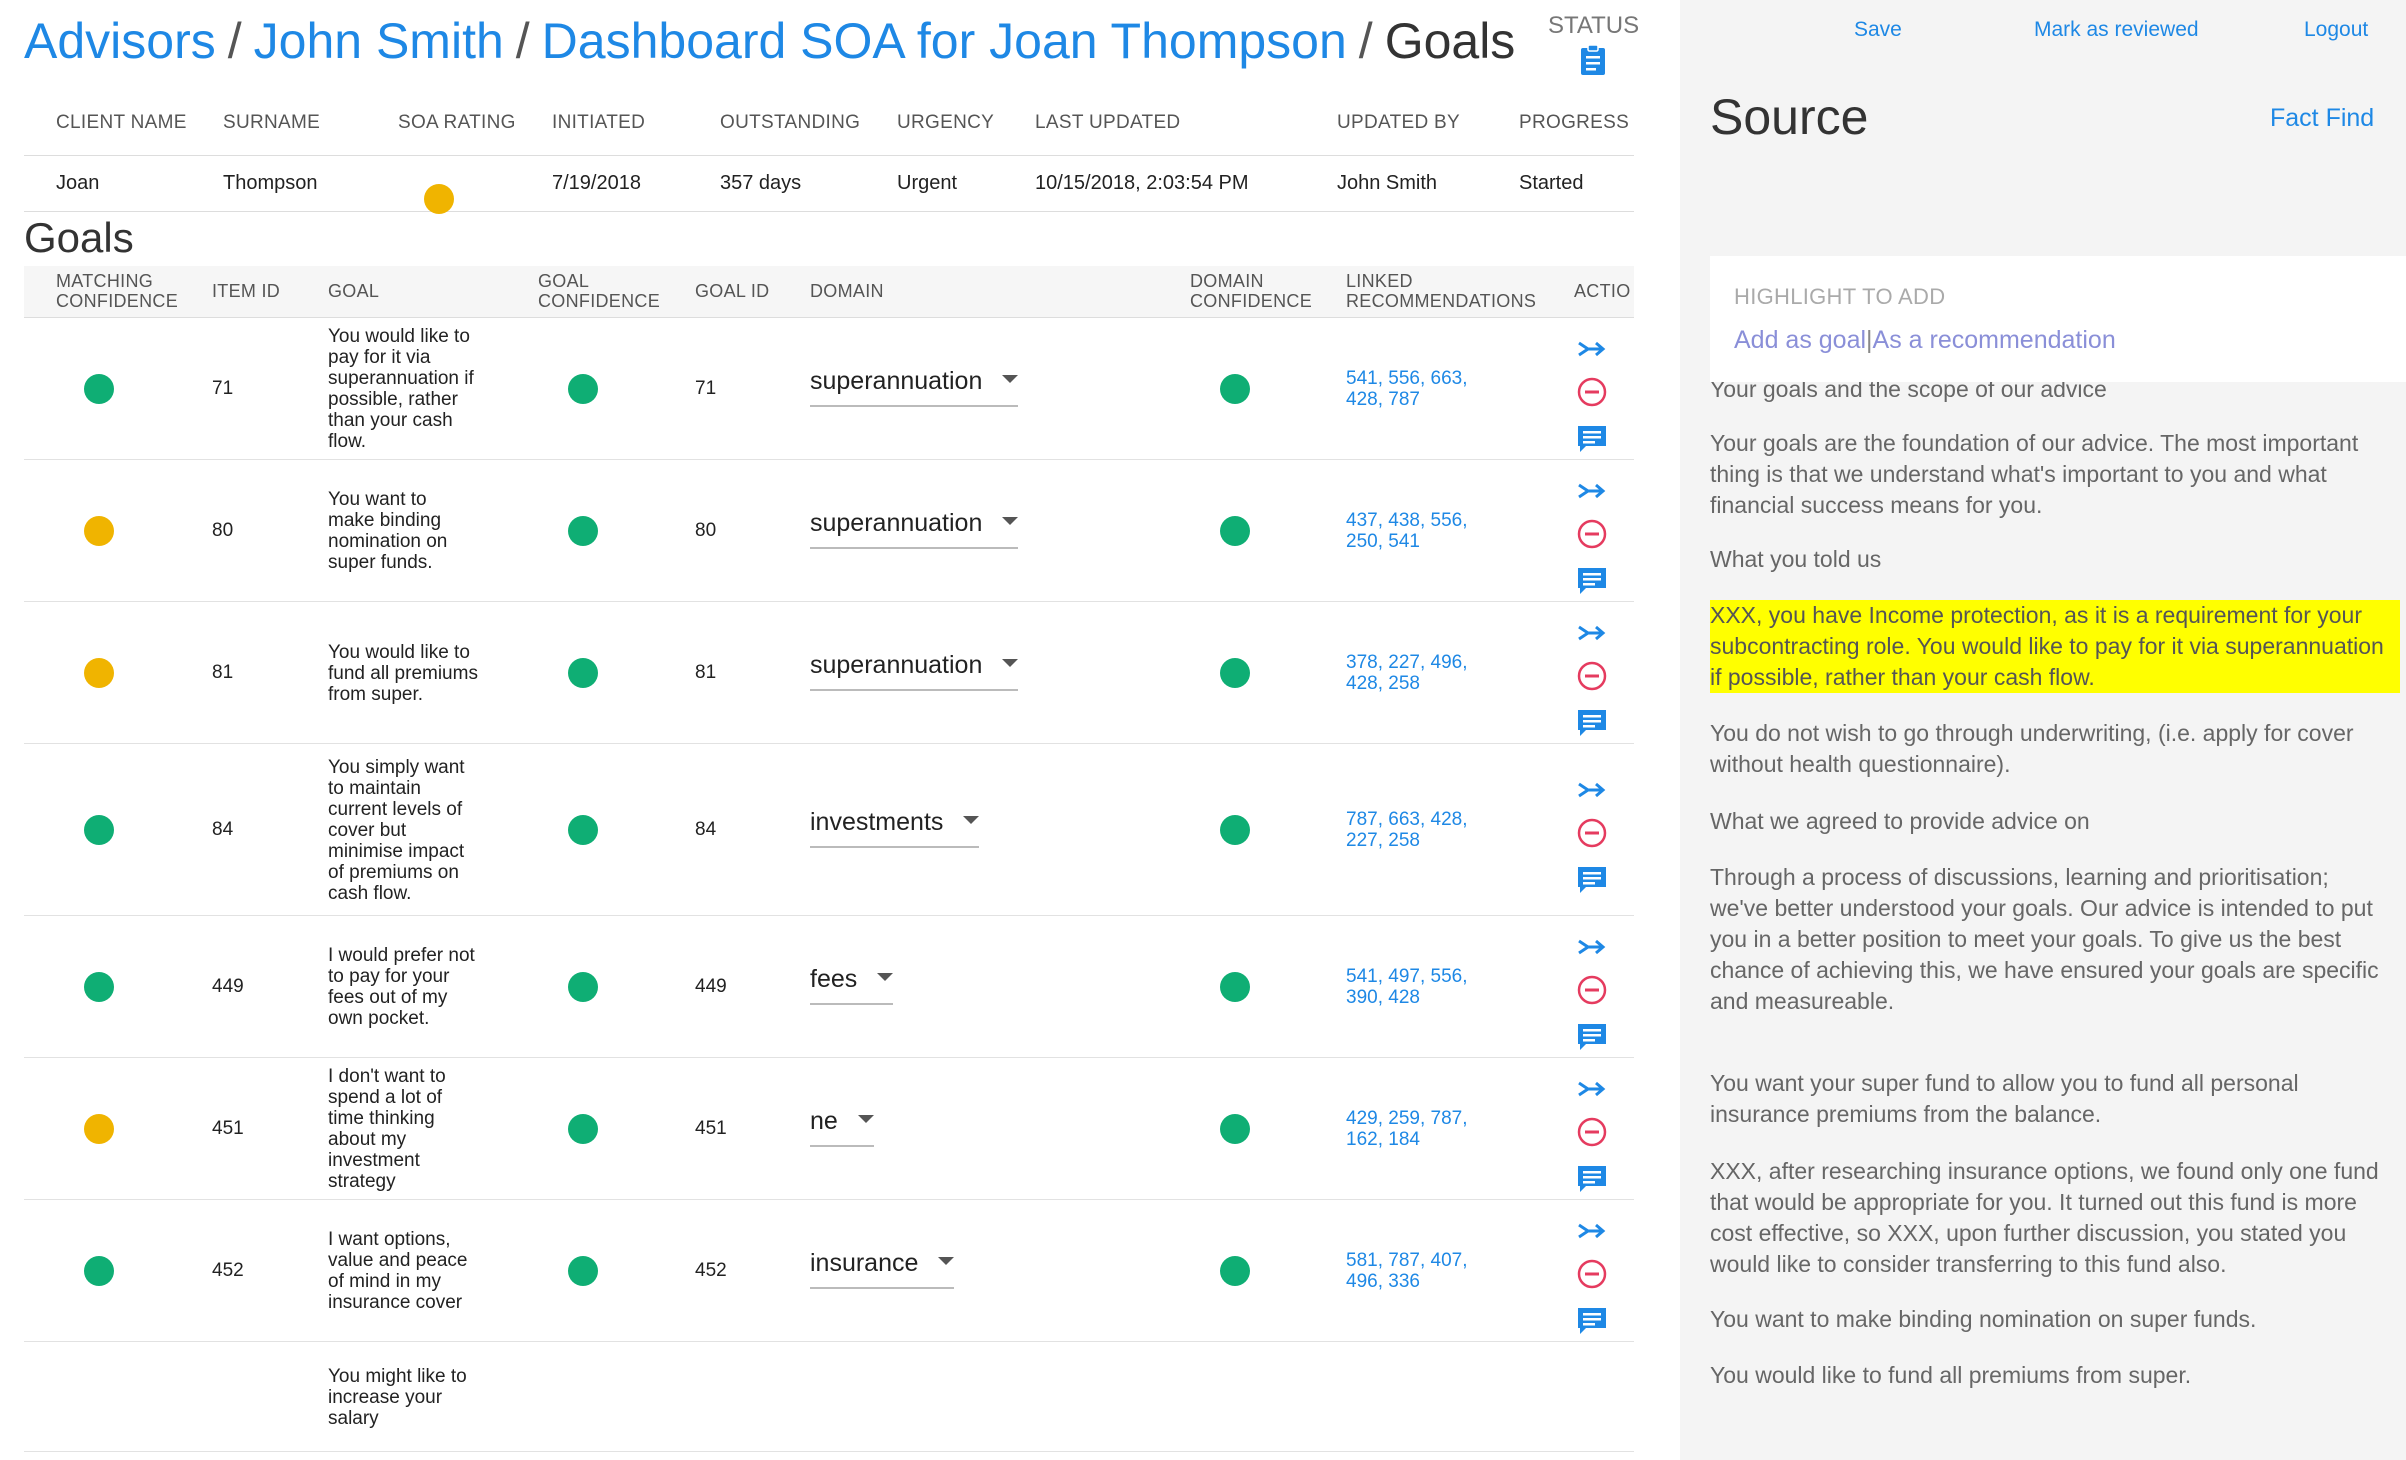  I want to click on add-as-goal-button: Add as goal, so click(1800, 340).